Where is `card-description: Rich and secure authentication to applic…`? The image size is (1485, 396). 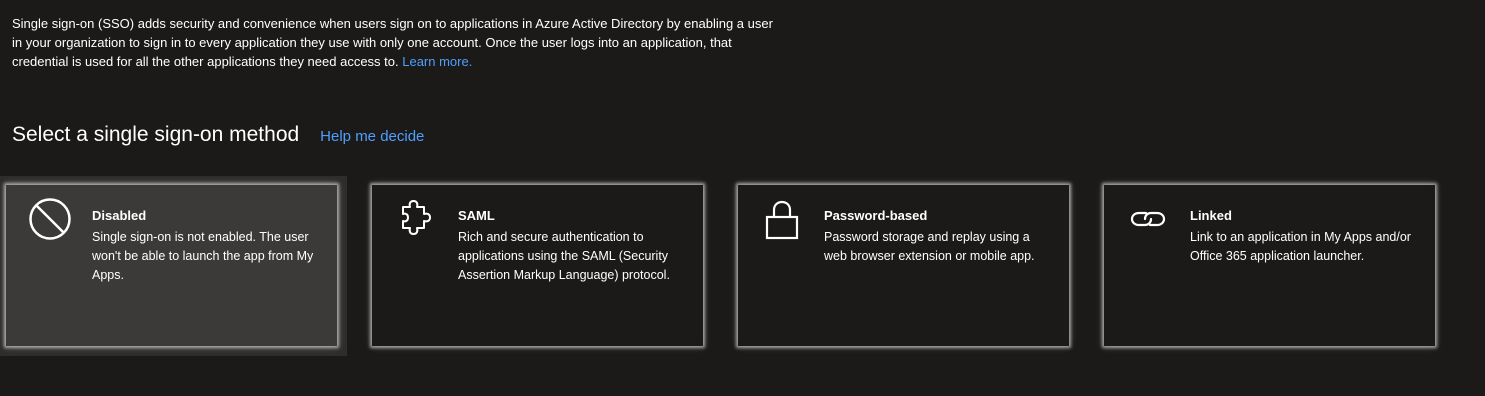 card-description: Rich and secure authentication to applic… is located at coordinates (564, 256).